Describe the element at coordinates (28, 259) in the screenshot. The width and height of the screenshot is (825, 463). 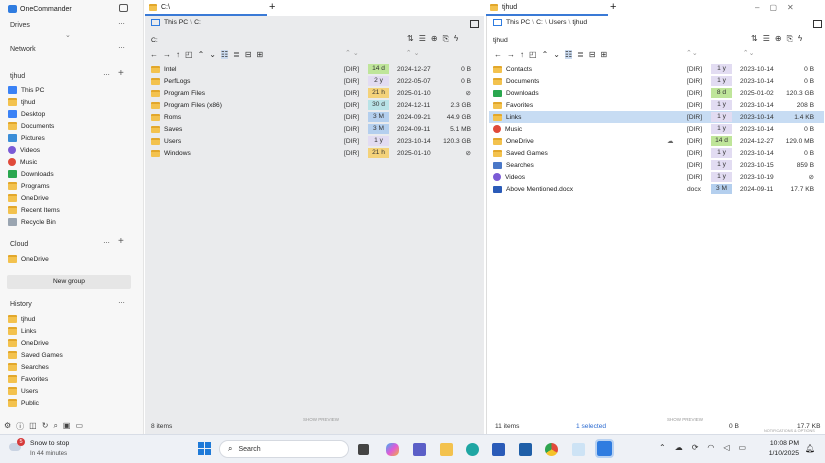
I see `sidebar-item-onedrive-cloud: OneDrive` at that location.